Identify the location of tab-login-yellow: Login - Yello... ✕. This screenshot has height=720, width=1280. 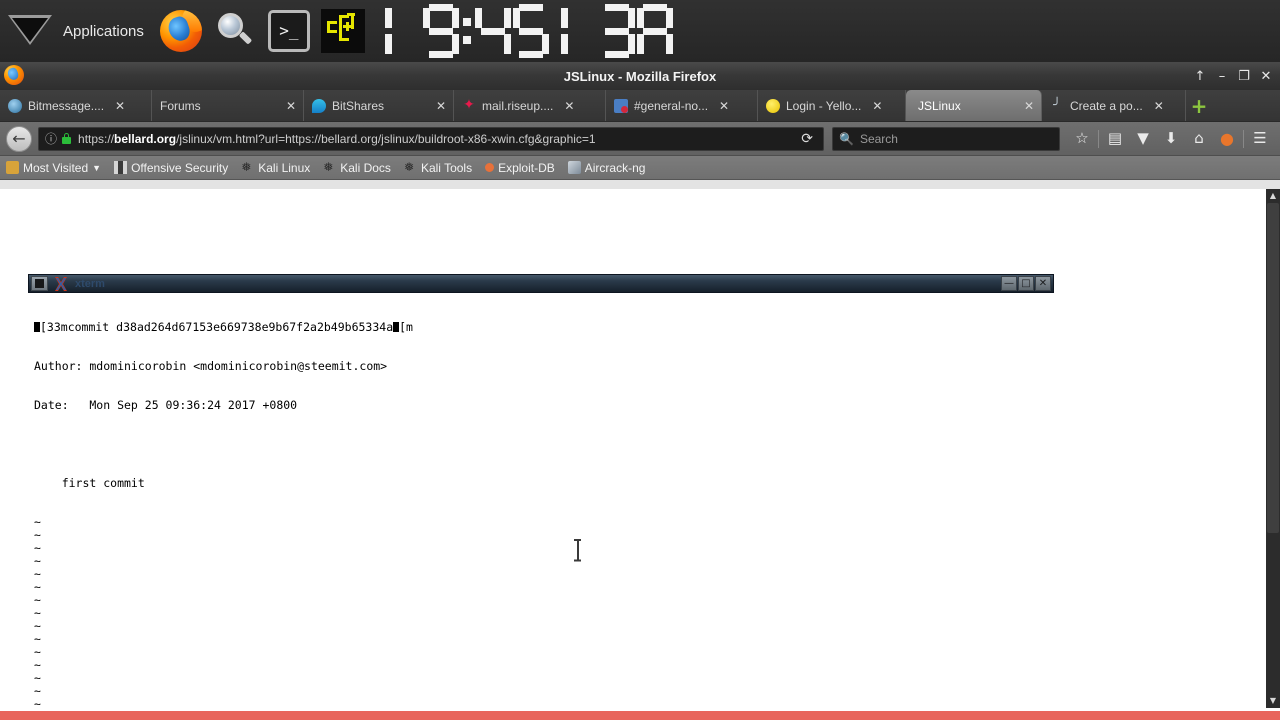
(832, 105).